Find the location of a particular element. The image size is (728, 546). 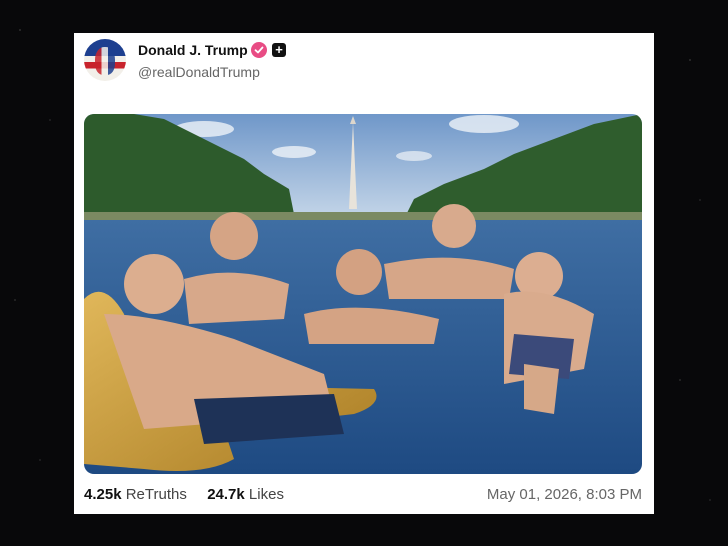

retruths-count: 4.25k is located at coordinates (103, 494).